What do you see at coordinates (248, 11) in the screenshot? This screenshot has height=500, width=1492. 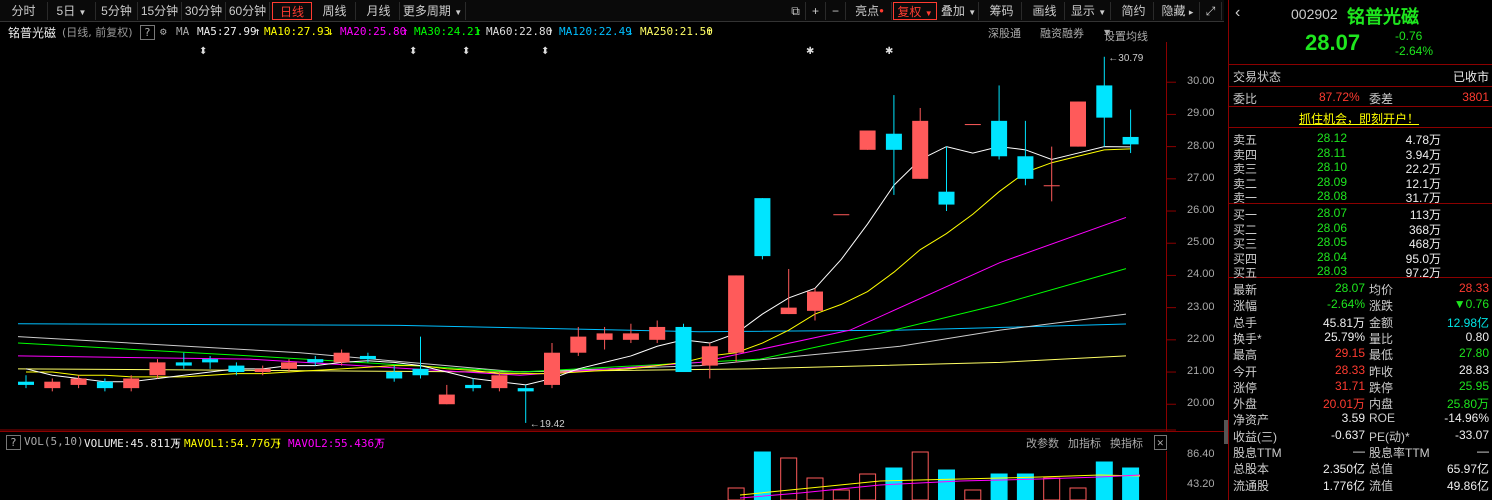 I see `tab-60min: 60分钟` at bounding box center [248, 11].